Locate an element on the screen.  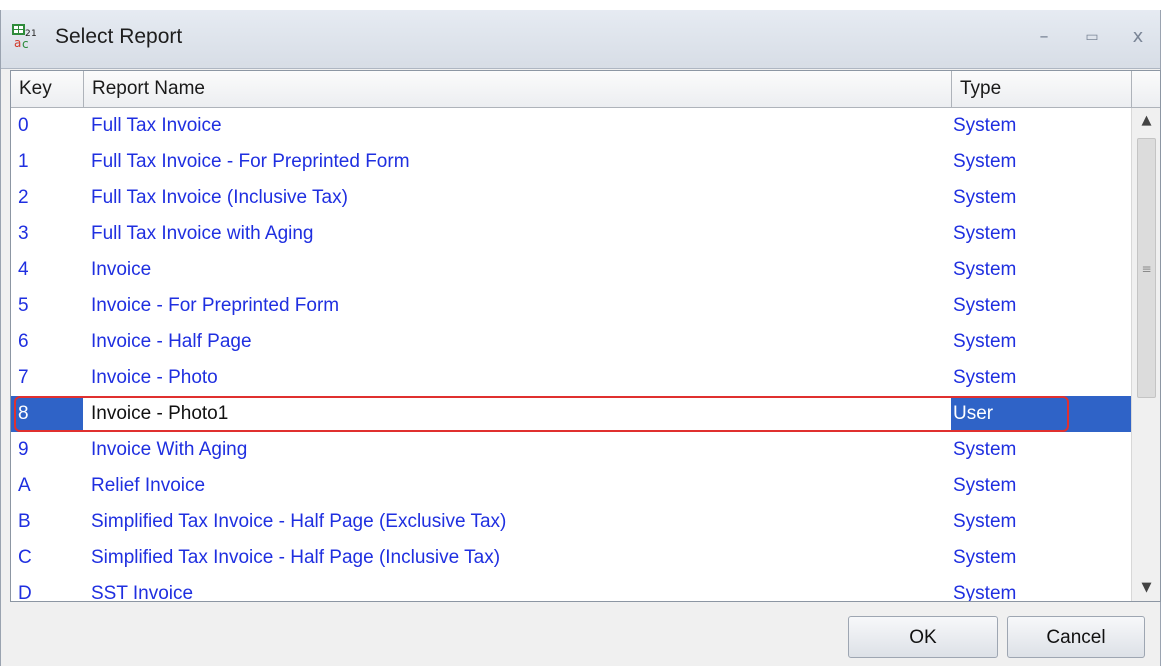
table-row: 8 Invoice - Photo1 User is located at coordinates (571, 414).